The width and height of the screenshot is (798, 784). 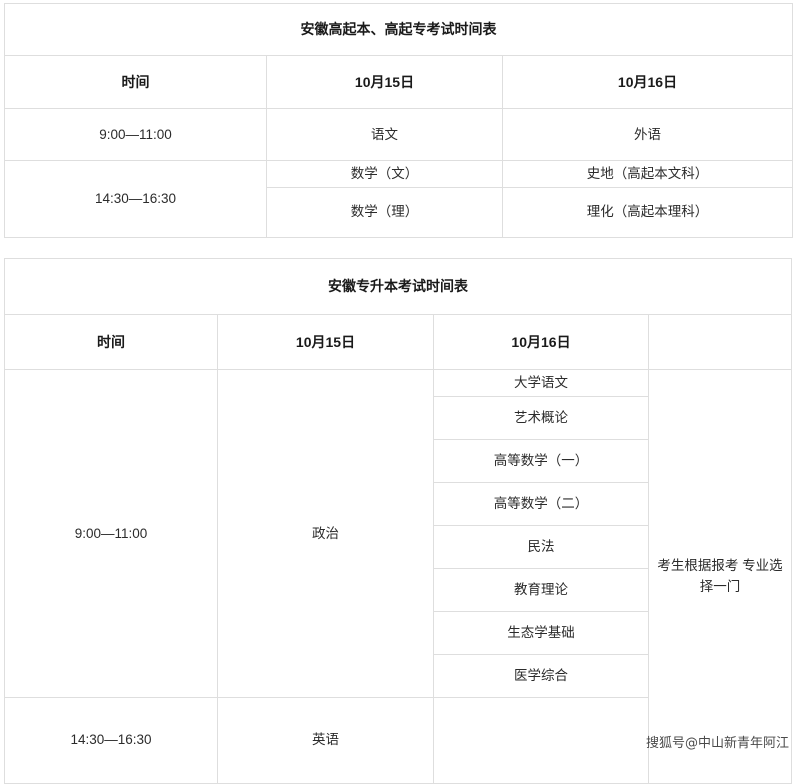 I want to click on table-title: 安徽高起本、高起专考试时间表, so click(x=398, y=29).